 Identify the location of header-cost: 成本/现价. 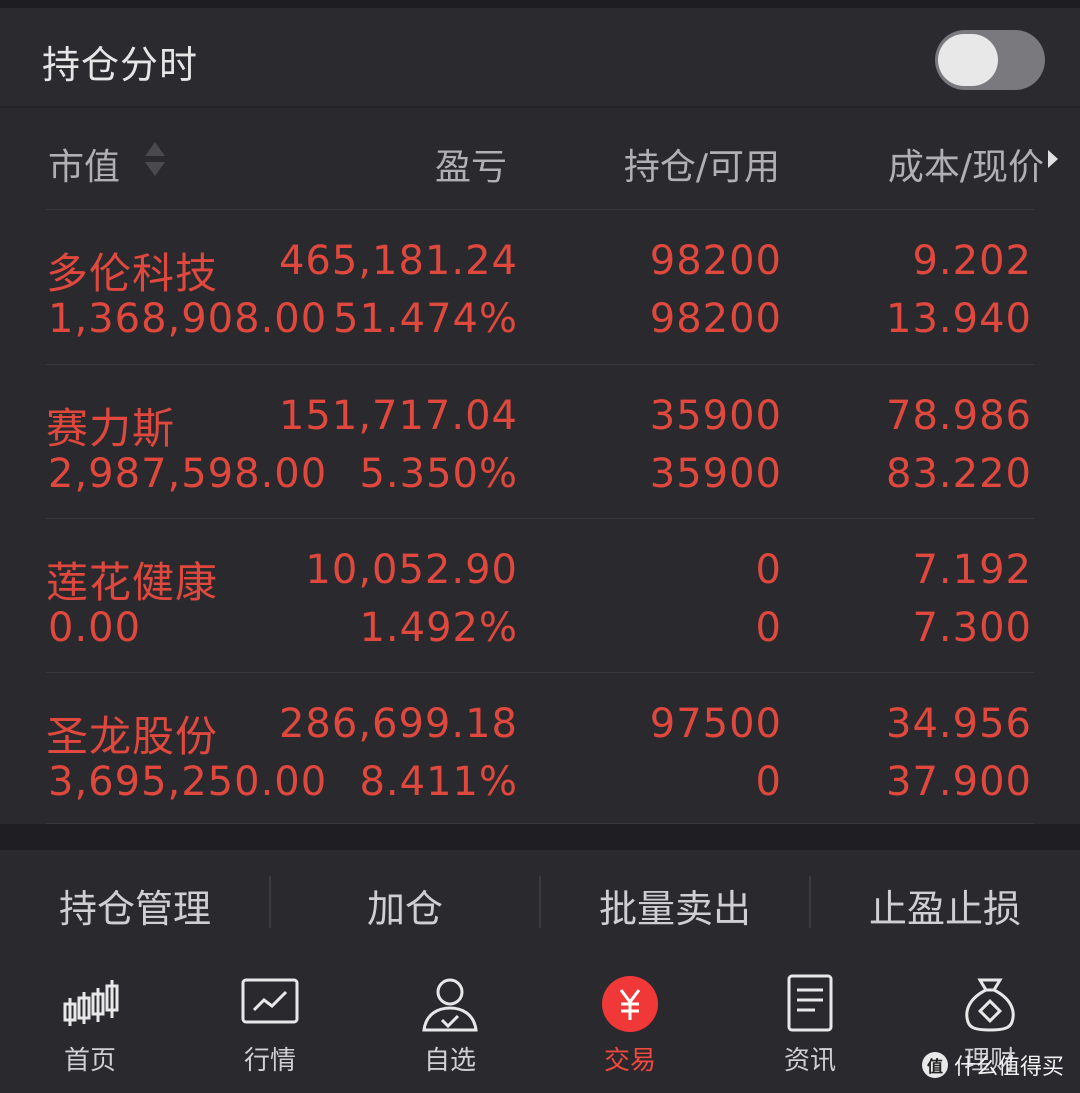
(965, 167).